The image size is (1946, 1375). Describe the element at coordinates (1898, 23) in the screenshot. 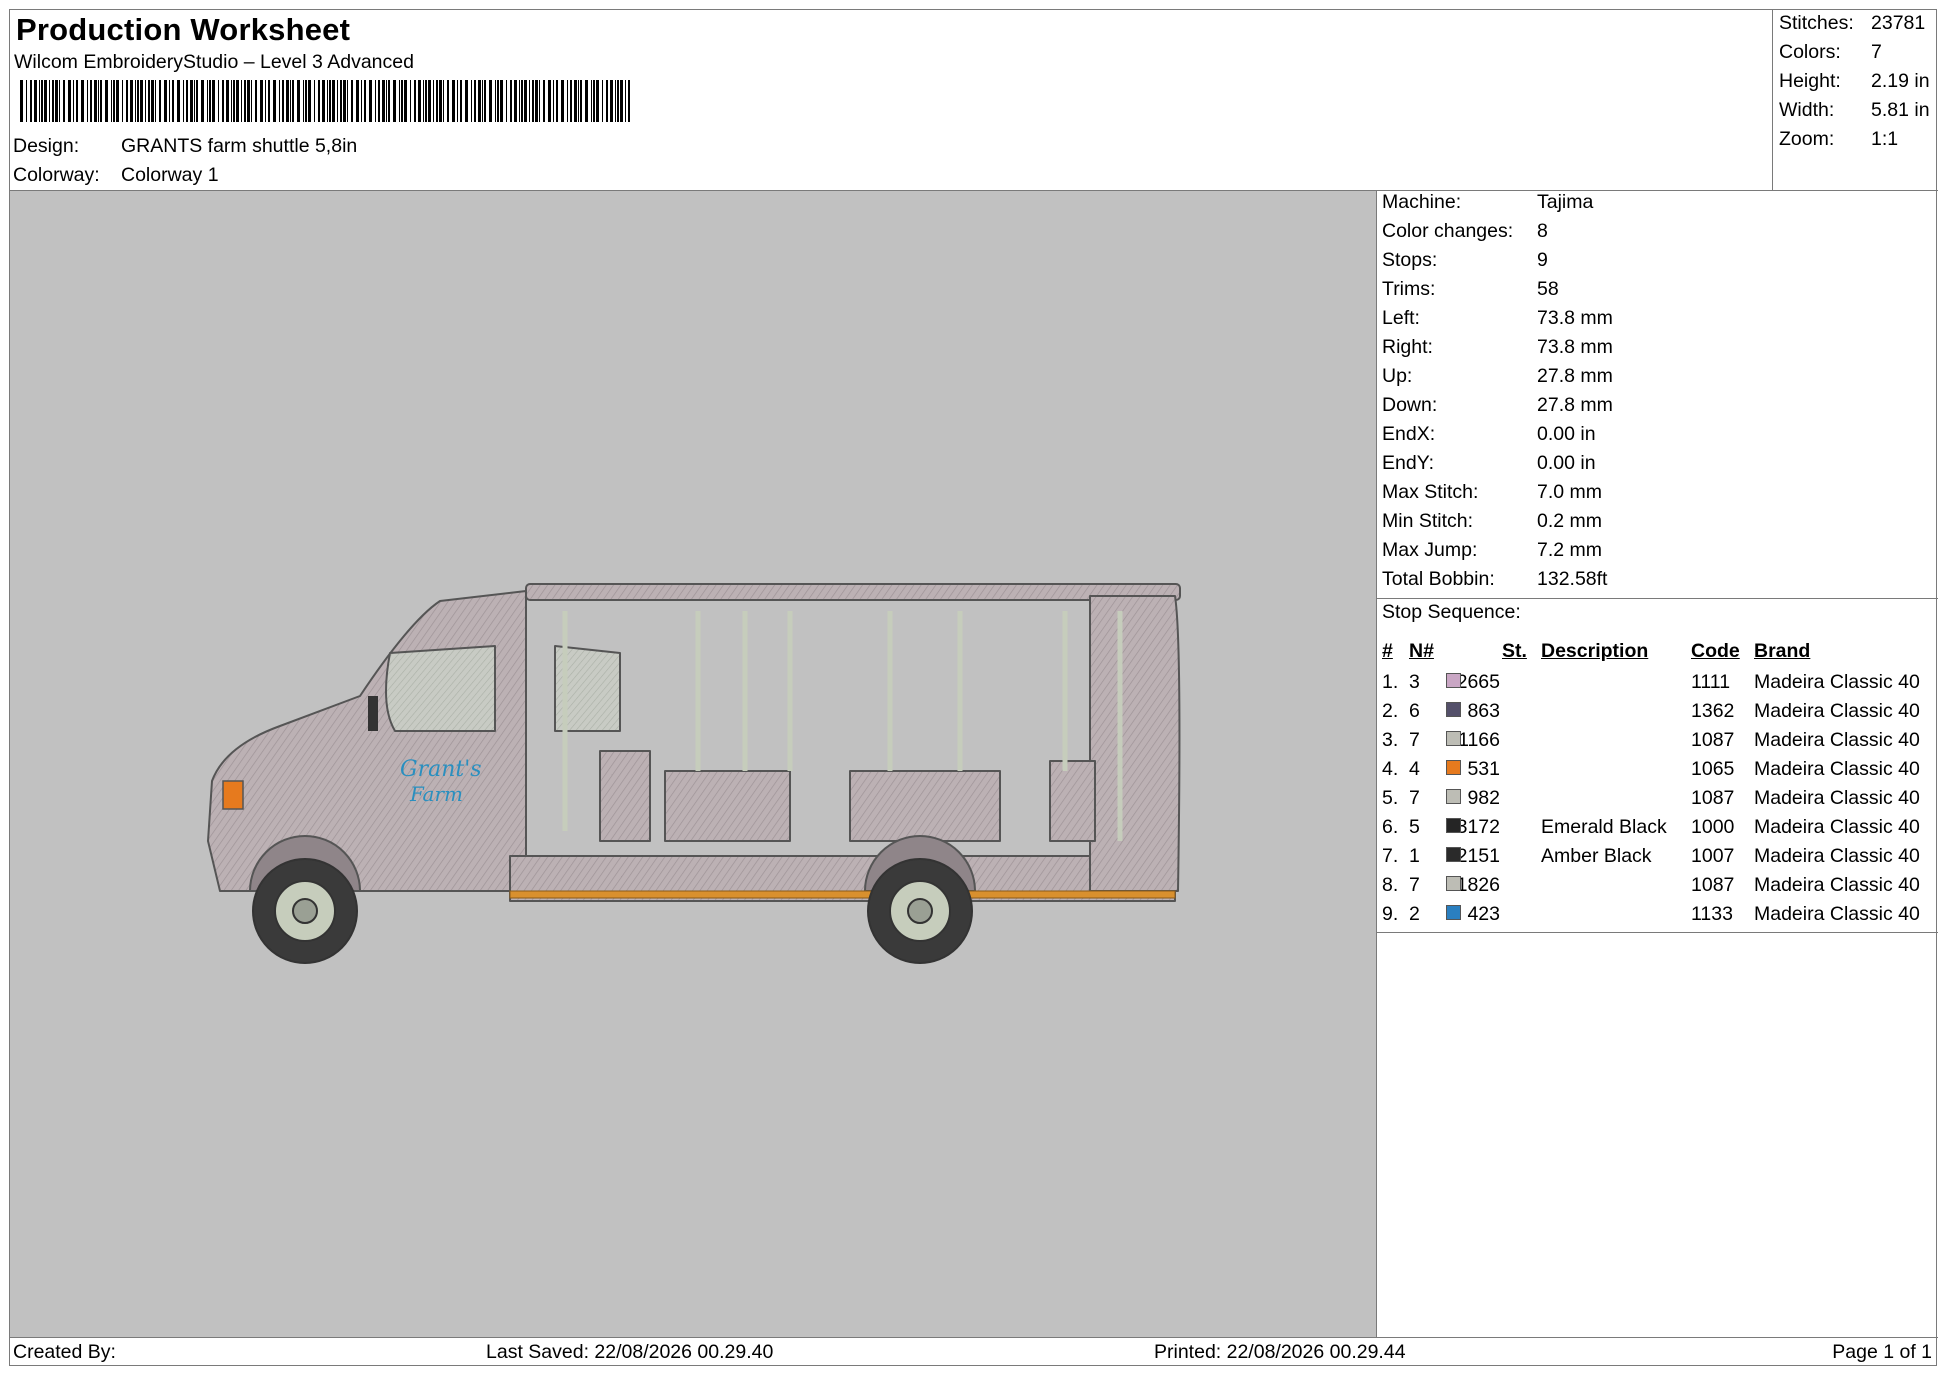

I see `stat-value: 23781` at that location.